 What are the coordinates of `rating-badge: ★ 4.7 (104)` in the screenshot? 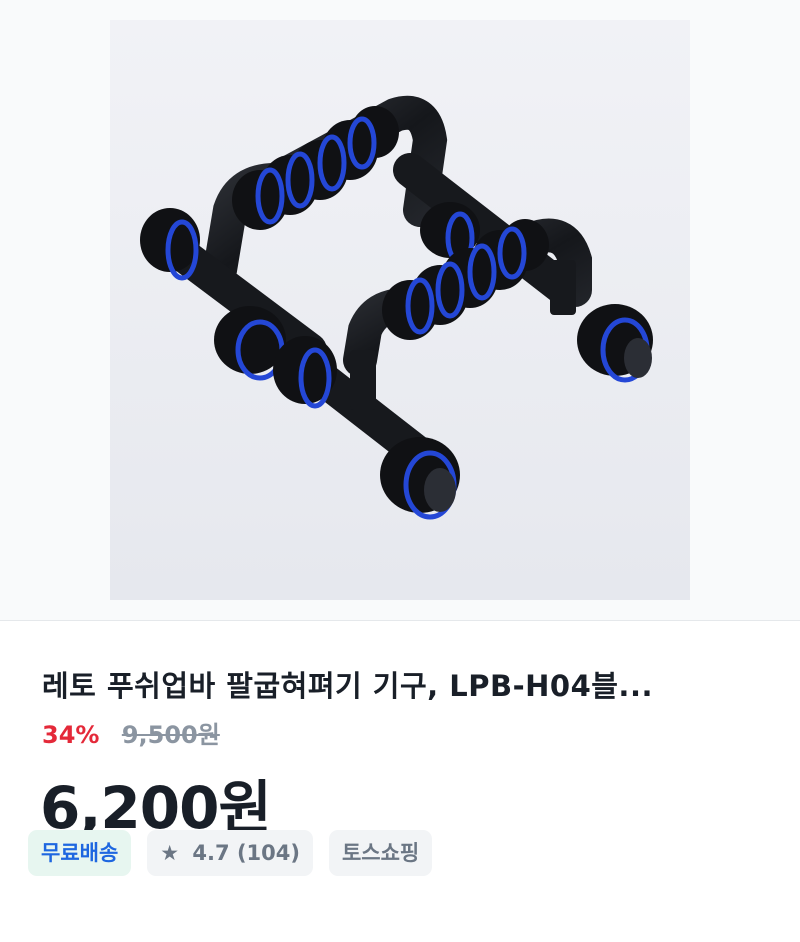 It's located at (230, 853).